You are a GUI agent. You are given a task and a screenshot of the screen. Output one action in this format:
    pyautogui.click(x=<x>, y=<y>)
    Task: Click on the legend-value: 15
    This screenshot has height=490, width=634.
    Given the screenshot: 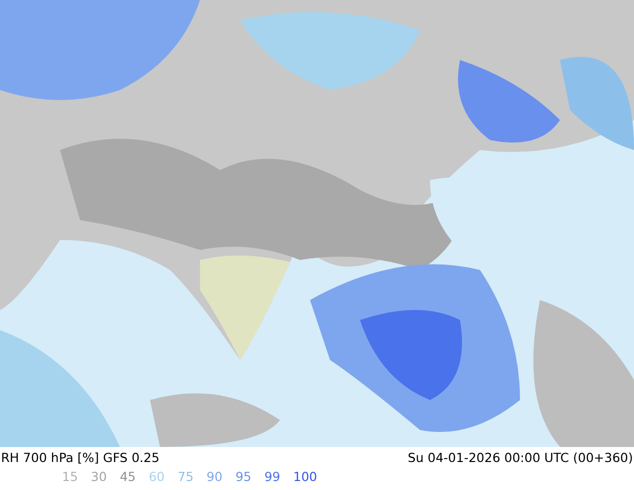 What is the action you would take?
    pyautogui.click(x=70, y=476)
    